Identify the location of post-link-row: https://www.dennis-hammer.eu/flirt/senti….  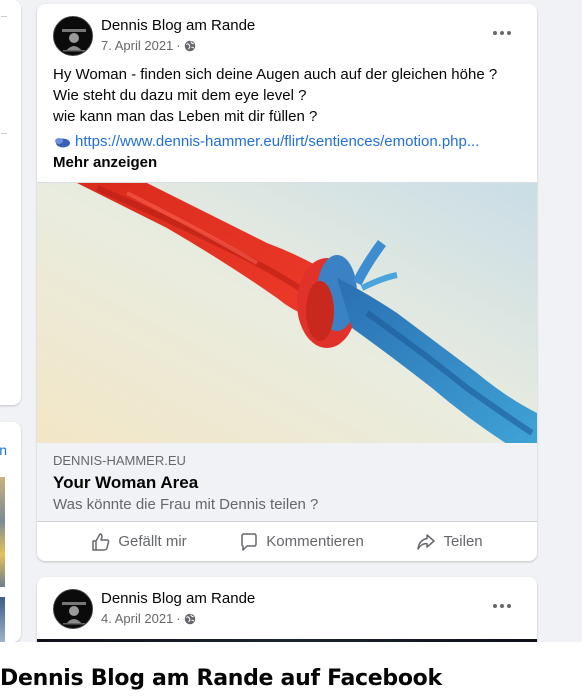
(287, 141).